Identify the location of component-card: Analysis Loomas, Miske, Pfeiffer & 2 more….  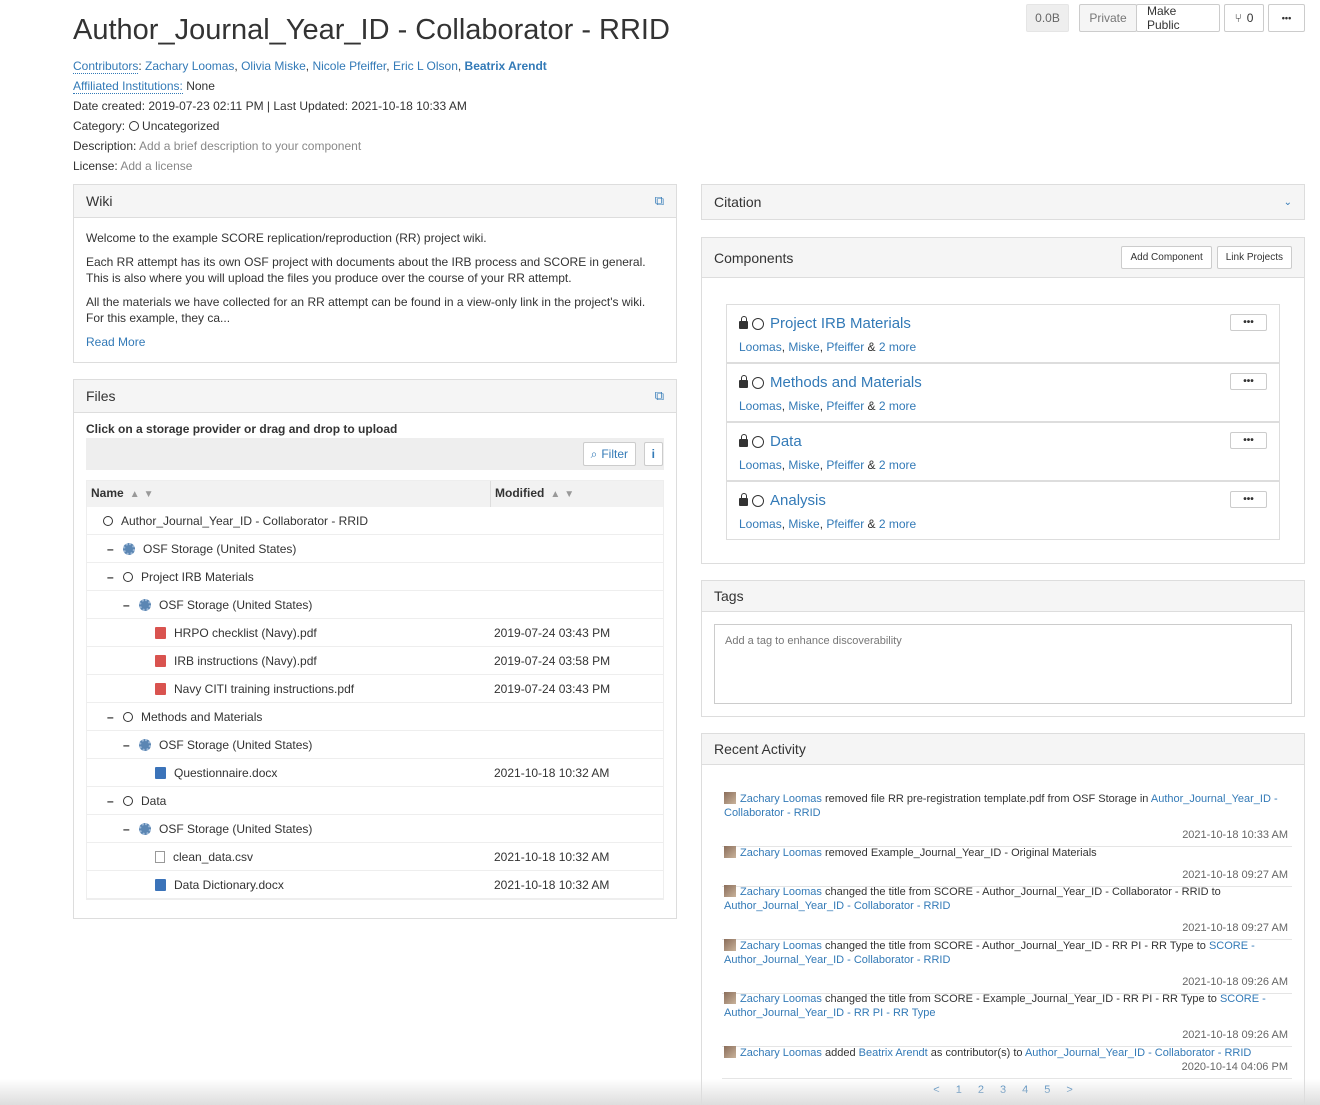
(1003, 510).